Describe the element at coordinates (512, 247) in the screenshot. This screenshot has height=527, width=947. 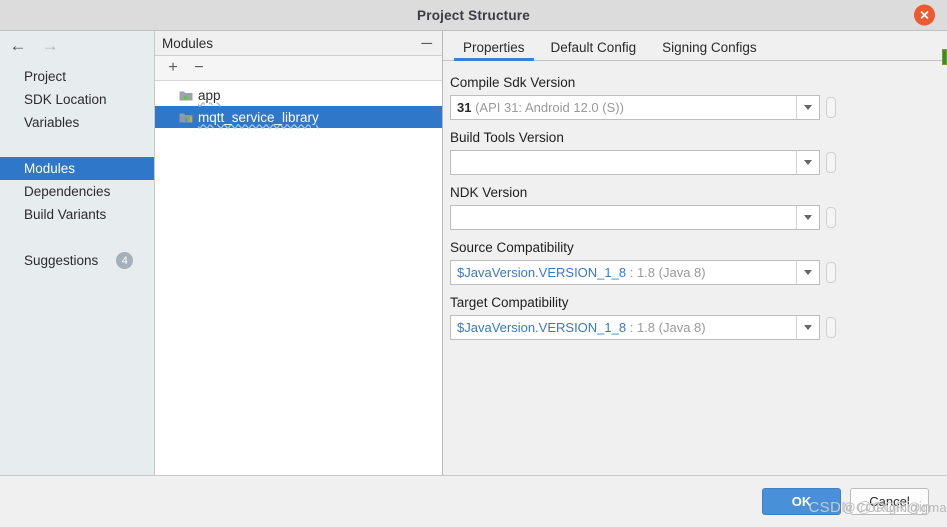
I see `field-label: Source Compatibility` at that location.